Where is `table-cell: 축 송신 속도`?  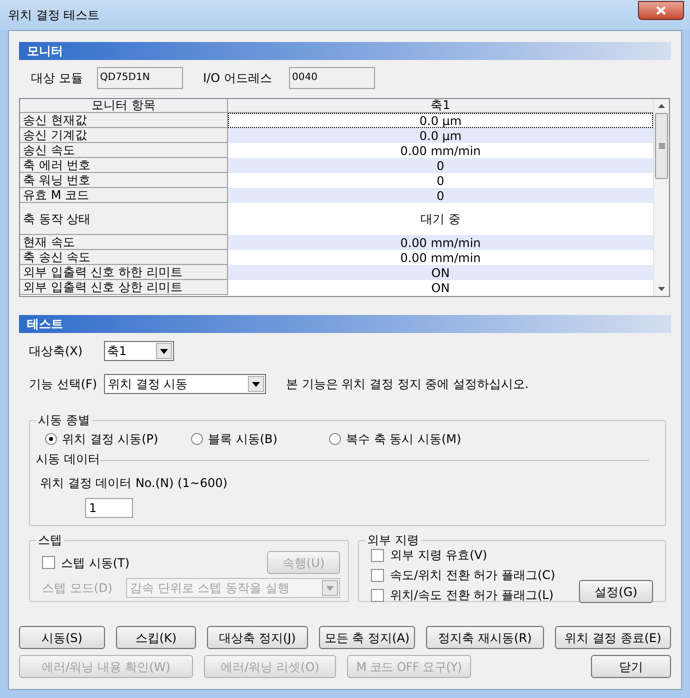 table-cell: 축 송신 속도 is located at coordinates (124, 257).